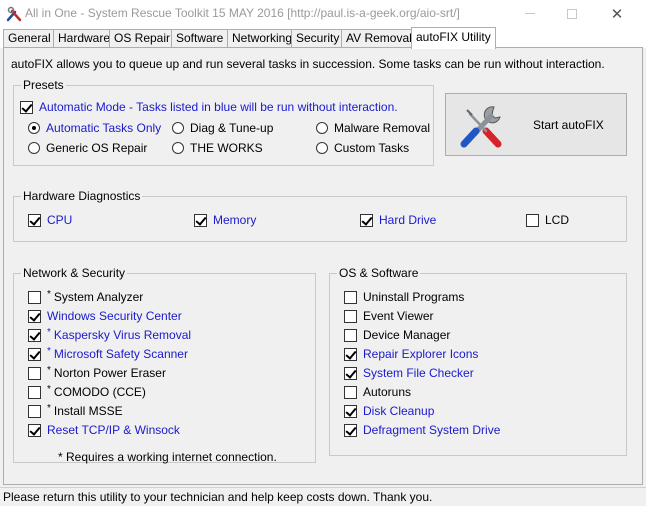 The height and width of the screenshot is (506, 646). Describe the element at coordinates (120, 354) in the screenshot. I see `checkbox-label: Microsoft Safety Scanner` at that location.